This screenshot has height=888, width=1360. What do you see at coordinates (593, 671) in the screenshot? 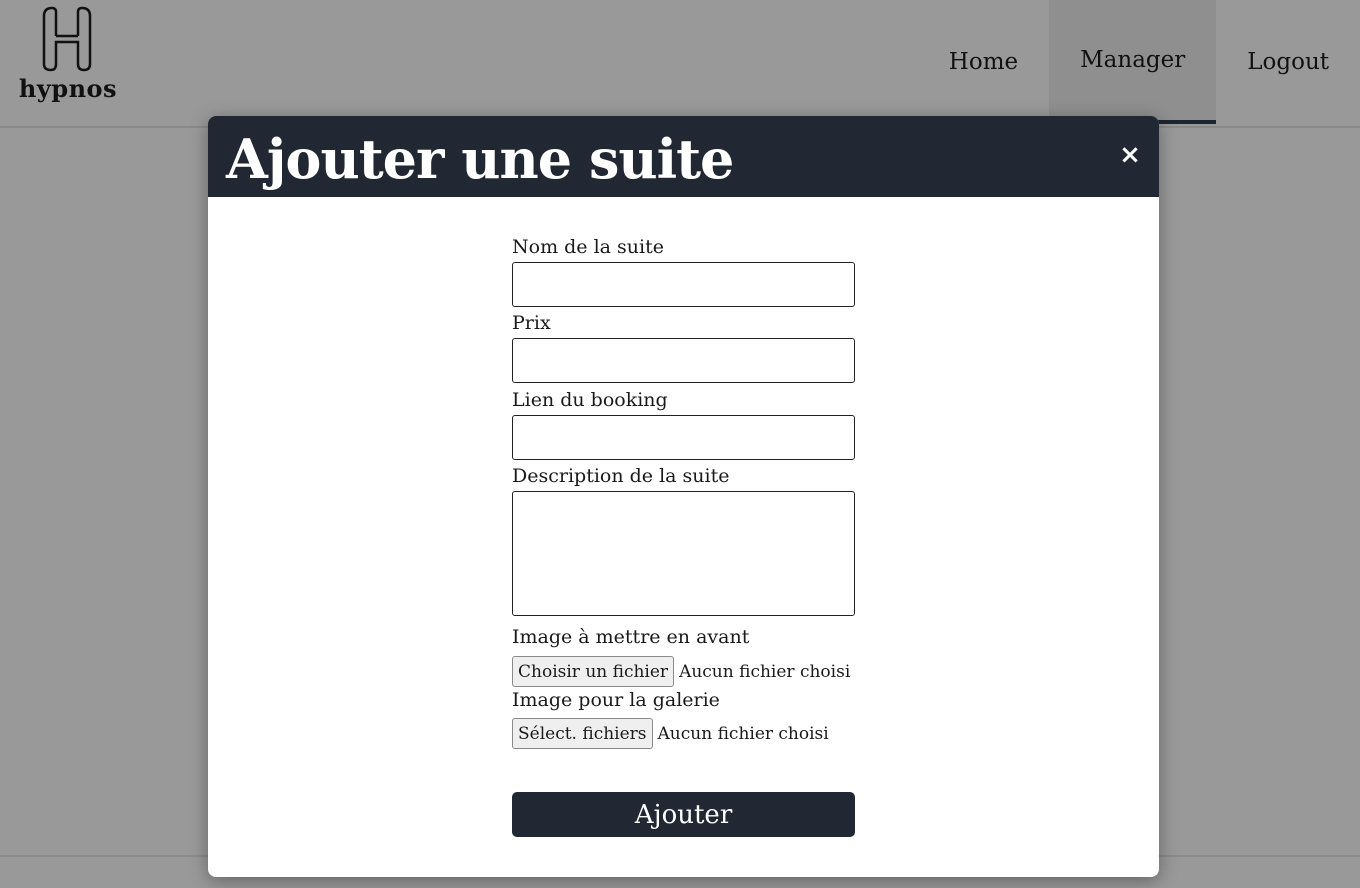
I see `featured-image-choose-button: Choisir un fichier` at bounding box center [593, 671].